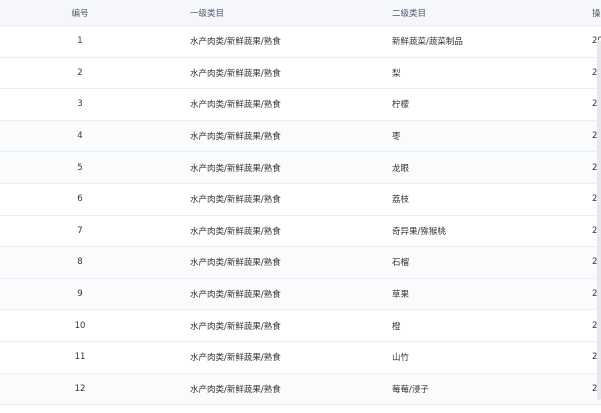  I want to click on table-row: 4水产肉类/新鲜蔬果/熟食枣20, so click(300, 136).